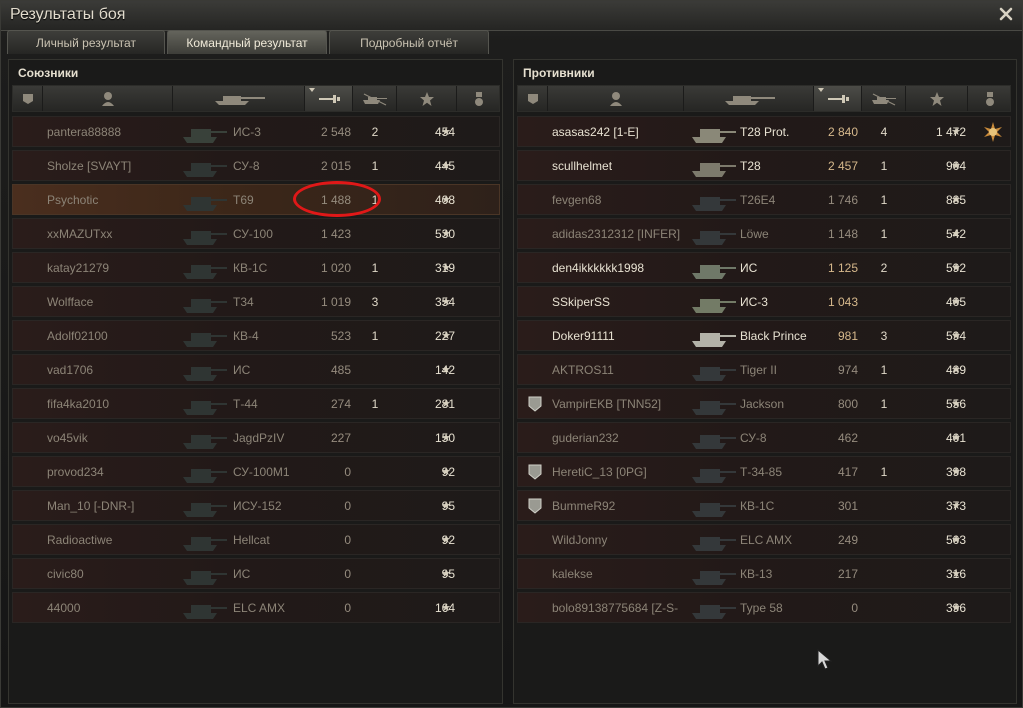 This screenshot has width=1023, height=708. Describe the element at coordinates (256, 131) in the screenshot. I see `table-row: pantera88888 ИС-3 2 548 2 454 ★` at that location.